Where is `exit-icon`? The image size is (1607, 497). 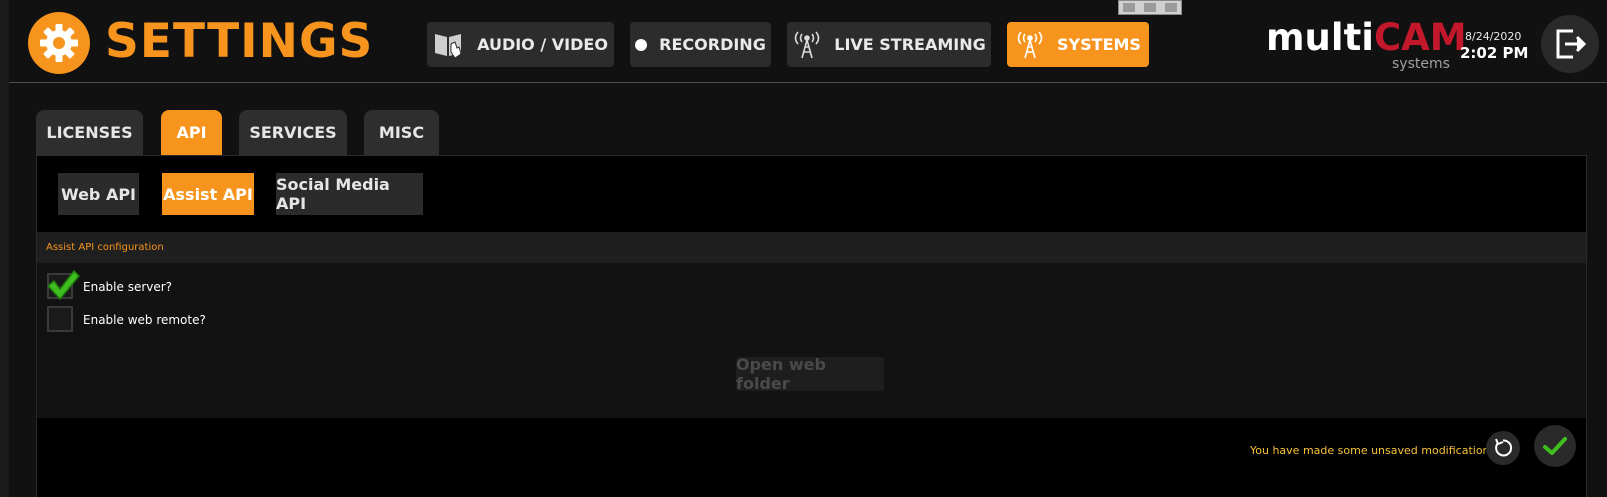 exit-icon is located at coordinates (1571, 44).